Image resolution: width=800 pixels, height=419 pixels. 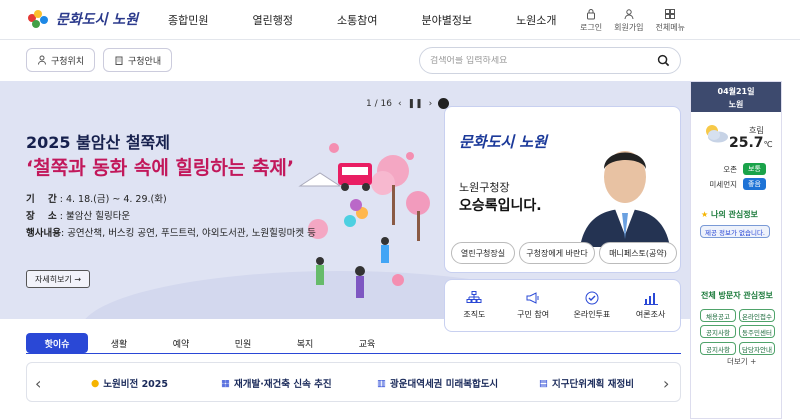 I want to click on ozone-row: 오존 보통, so click(x=734, y=169).